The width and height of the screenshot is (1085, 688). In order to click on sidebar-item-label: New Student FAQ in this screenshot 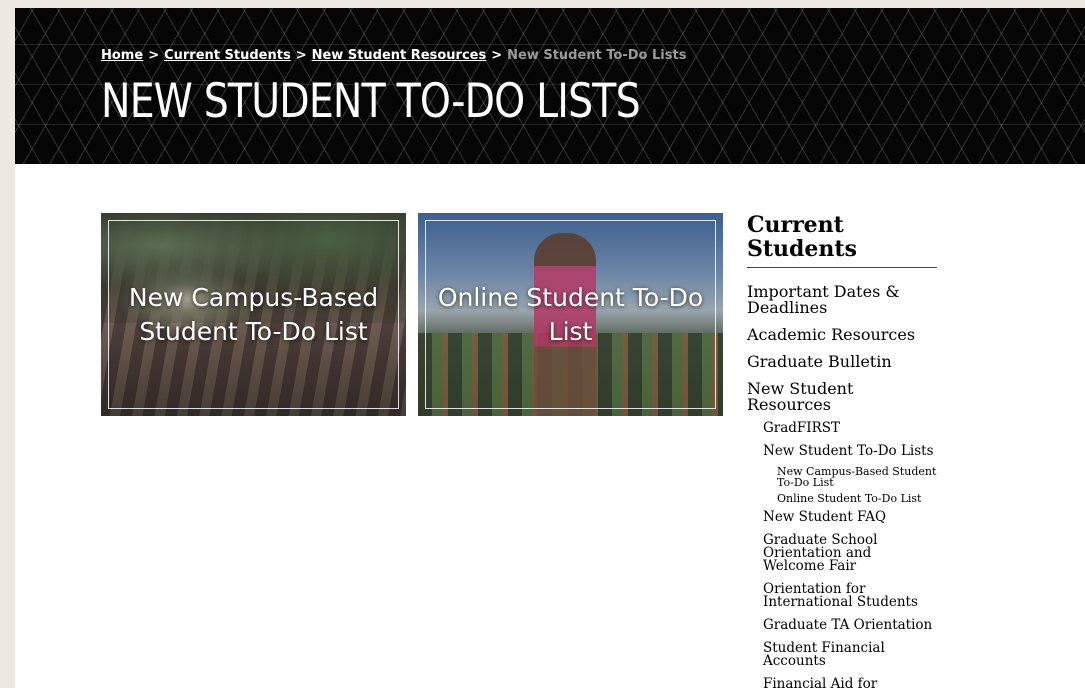, I will do `click(825, 517)`.